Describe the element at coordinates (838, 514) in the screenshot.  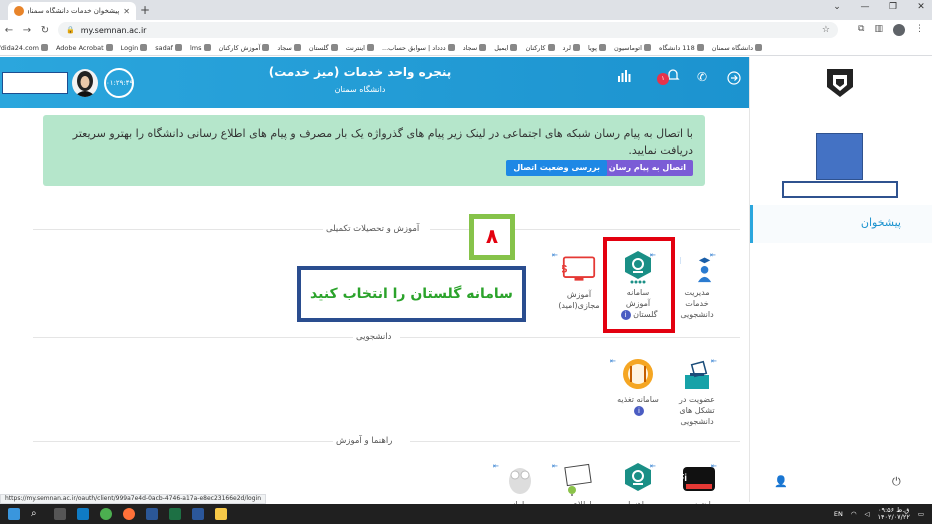
I see `language-indicator: EN` at that location.